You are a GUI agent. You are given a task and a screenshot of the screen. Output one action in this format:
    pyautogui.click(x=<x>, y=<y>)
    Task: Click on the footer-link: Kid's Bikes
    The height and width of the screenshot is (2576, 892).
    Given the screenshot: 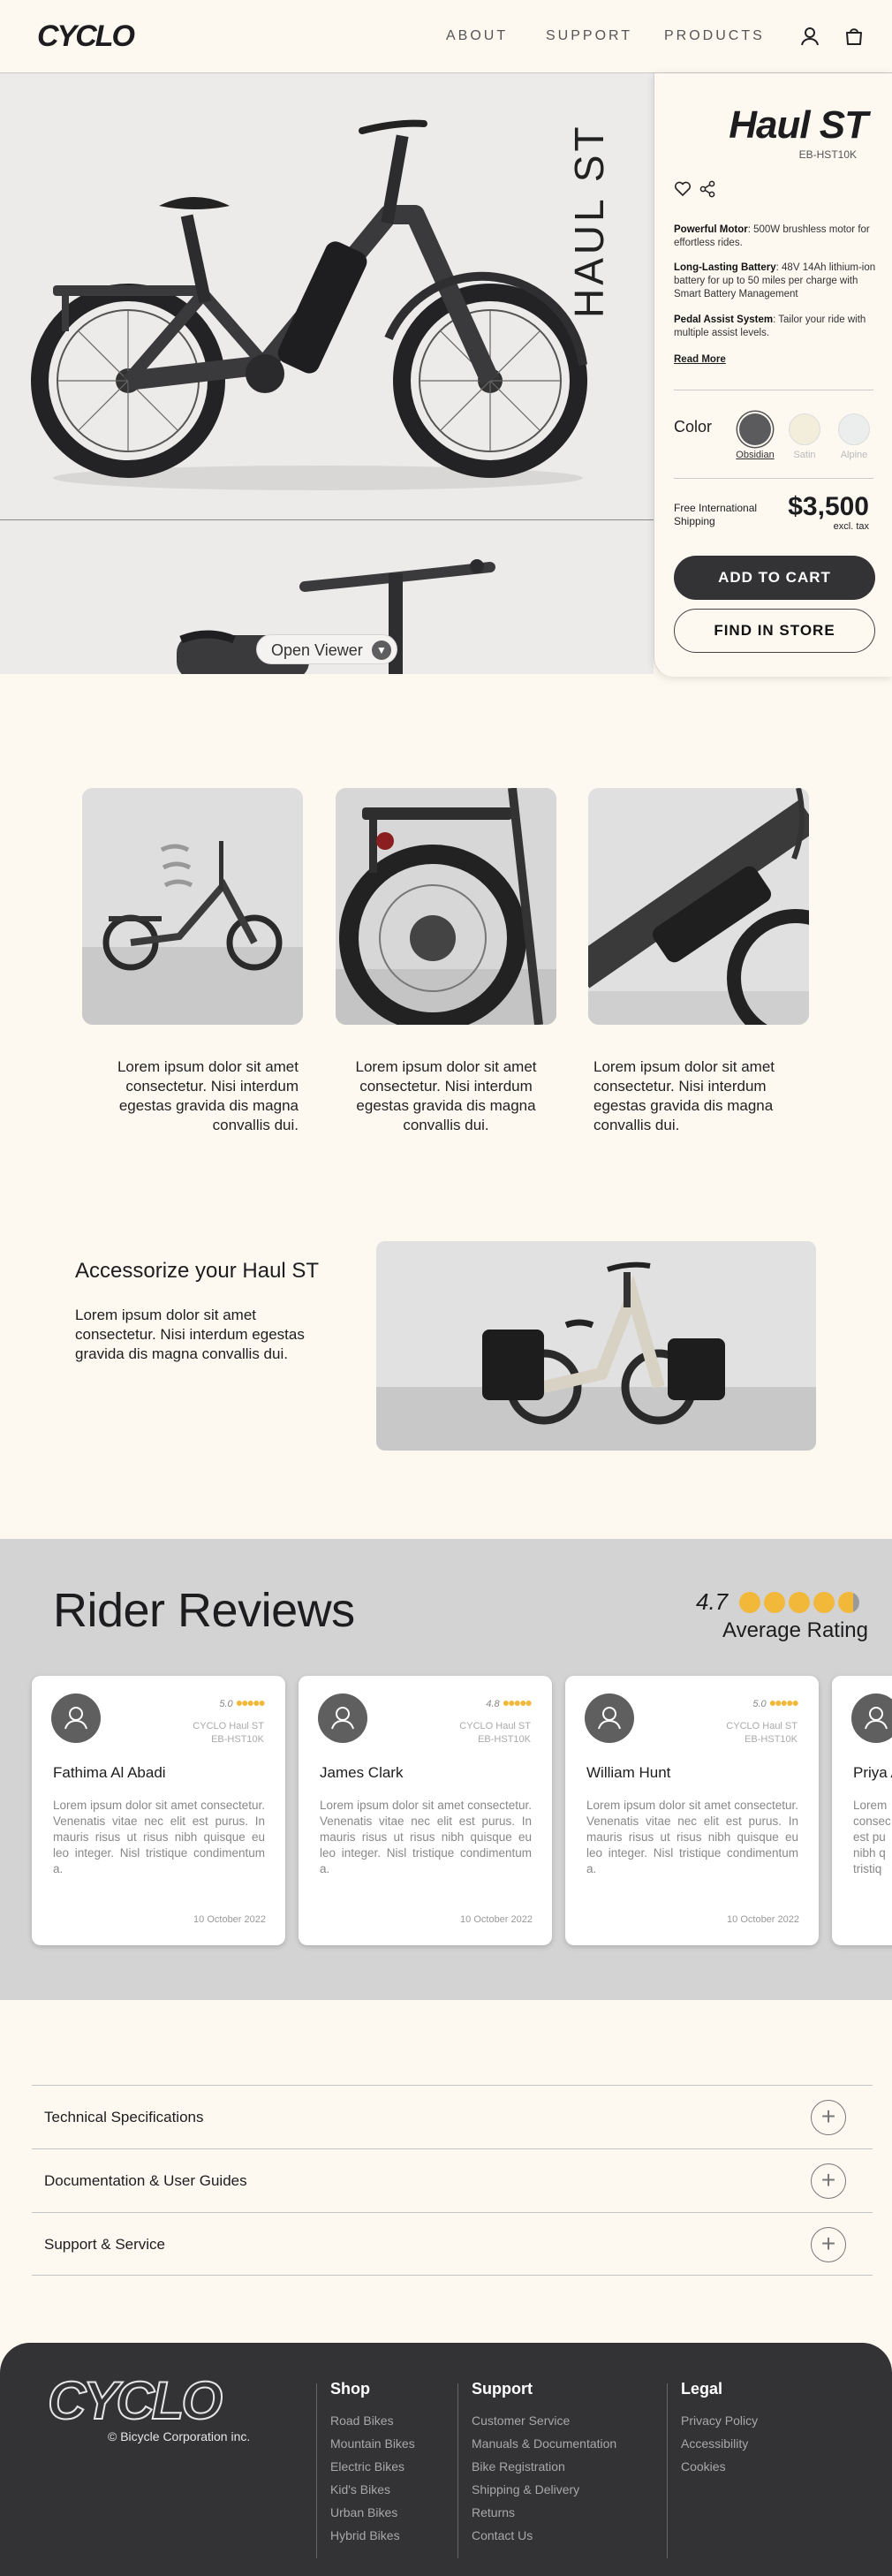 What is the action you would take?
    pyautogui.click(x=360, y=2489)
    